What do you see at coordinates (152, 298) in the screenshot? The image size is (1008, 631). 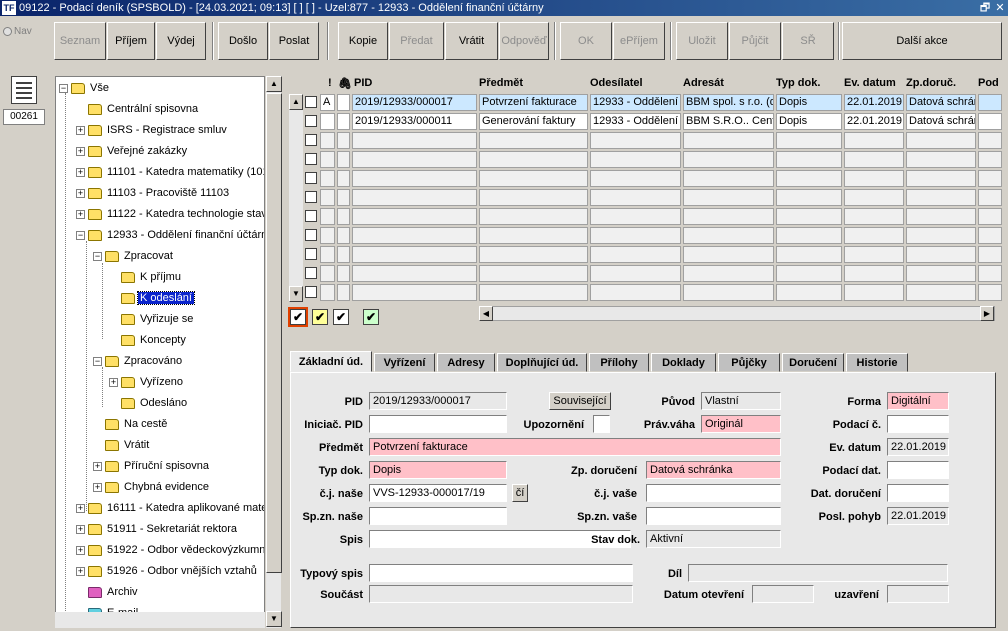 I see `tree-item-selected: K odeslání` at bounding box center [152, 298].